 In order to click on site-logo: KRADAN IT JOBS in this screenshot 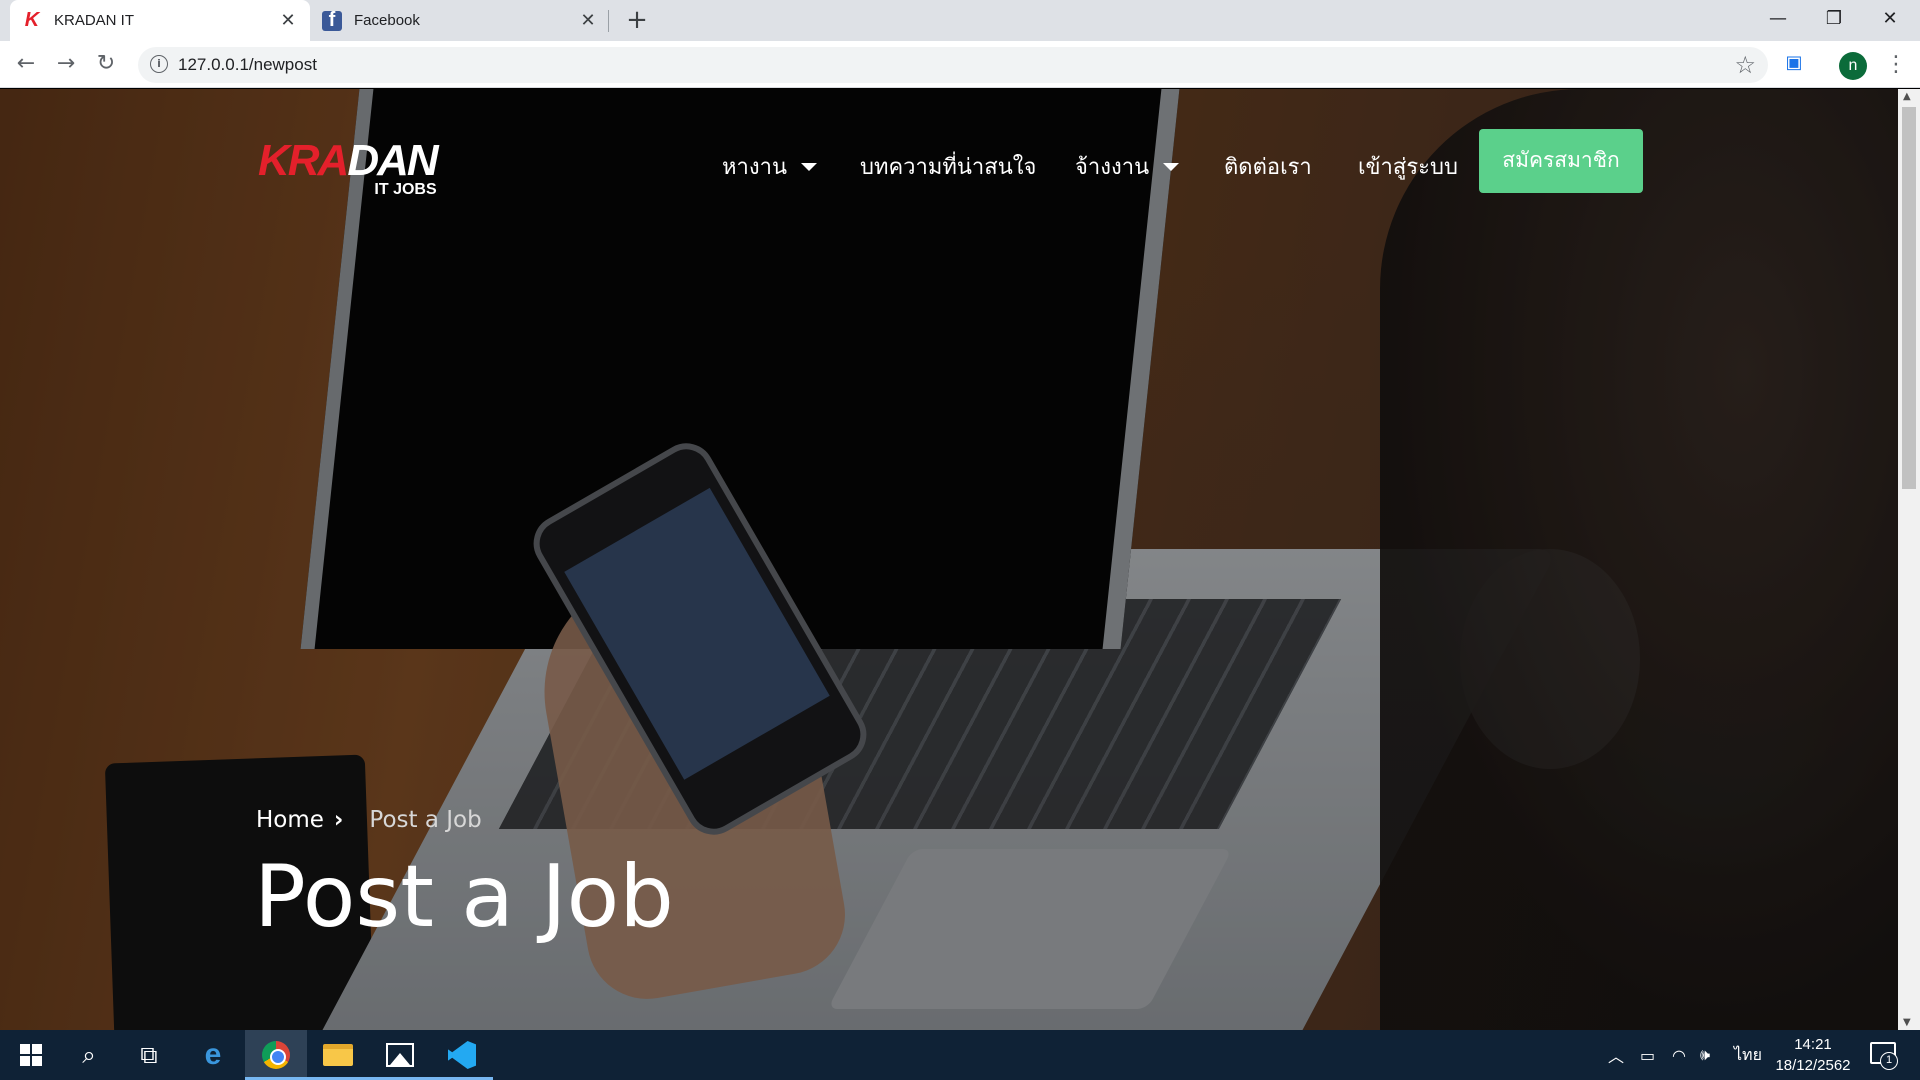, I will do `click(348, 167)`.